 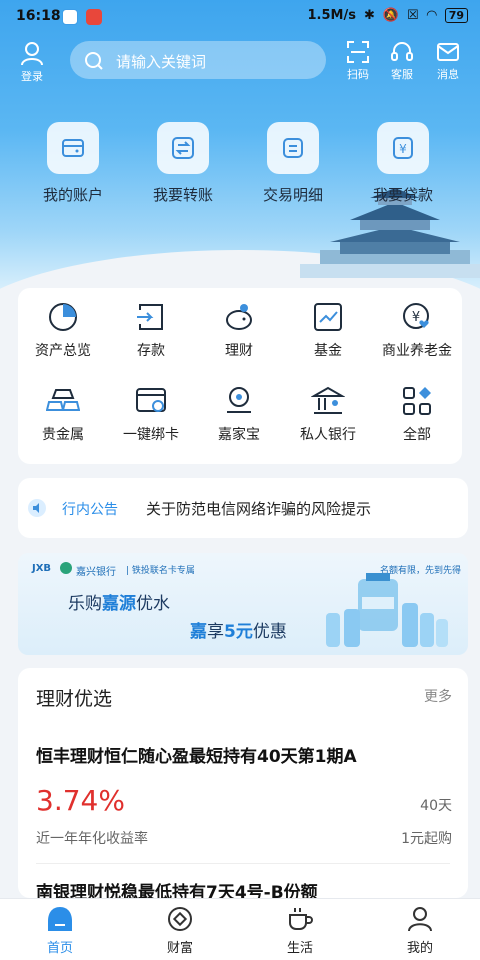 I want to click on scan-label: 扫码, so click(x=358, y=74).